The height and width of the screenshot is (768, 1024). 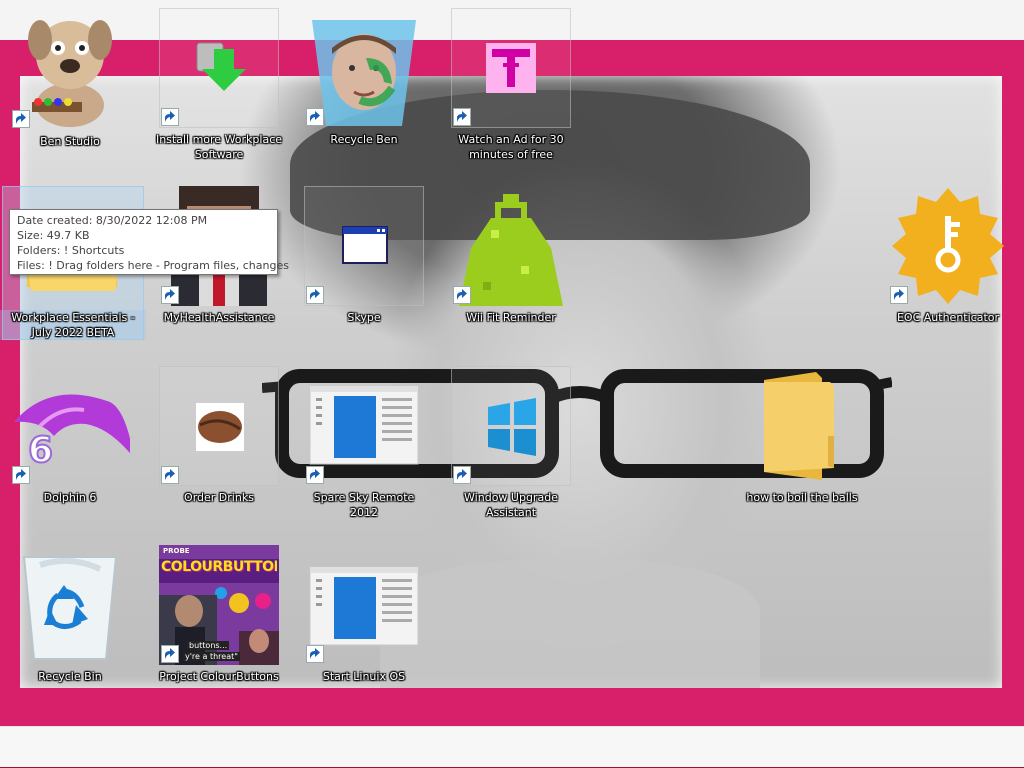 What do you see at coordinates (511, 451) in the screenshot?
I see `desktop-icon-window-upgrade-assistant: Window Upgrade Assistant` at bounding box center [511, 451].